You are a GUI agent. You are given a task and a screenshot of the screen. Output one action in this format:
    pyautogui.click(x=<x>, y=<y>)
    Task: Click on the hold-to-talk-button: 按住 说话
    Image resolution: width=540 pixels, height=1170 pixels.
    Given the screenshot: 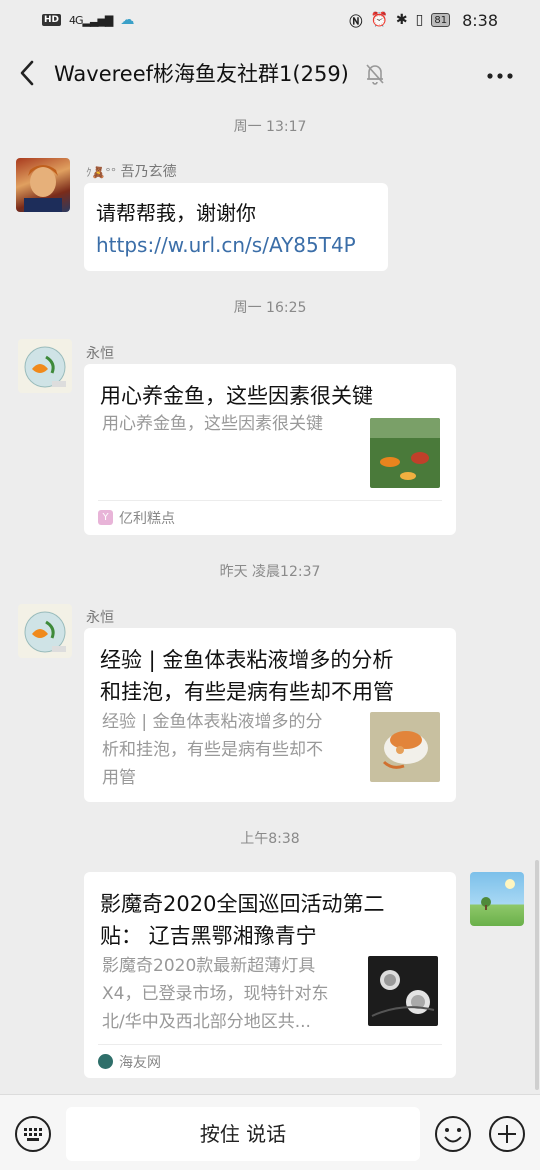 What is the action you would take?
    pyautogui.click(x=243, y=1134)
    